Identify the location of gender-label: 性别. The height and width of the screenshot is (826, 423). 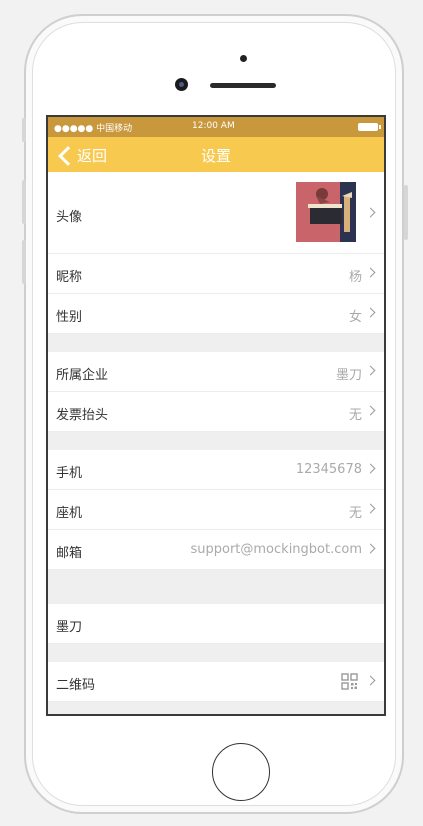
(69, 317).